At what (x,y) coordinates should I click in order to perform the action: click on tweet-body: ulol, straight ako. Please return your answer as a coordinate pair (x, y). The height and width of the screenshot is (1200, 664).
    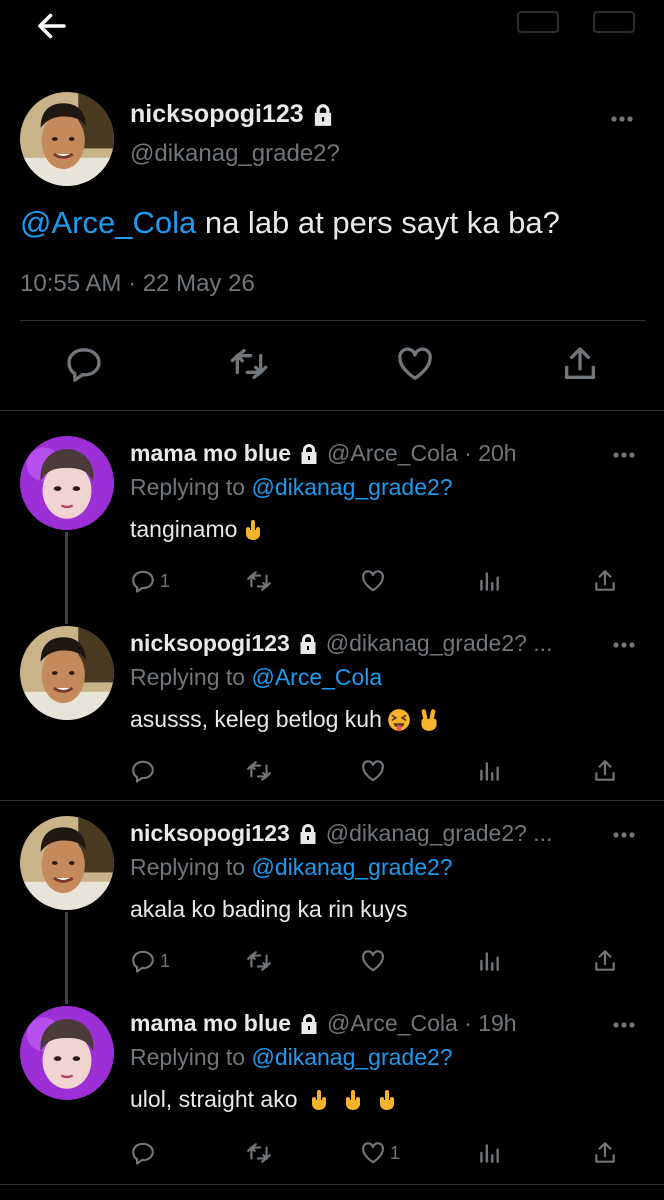
    Looking at the image, I should click on (214, 1099).